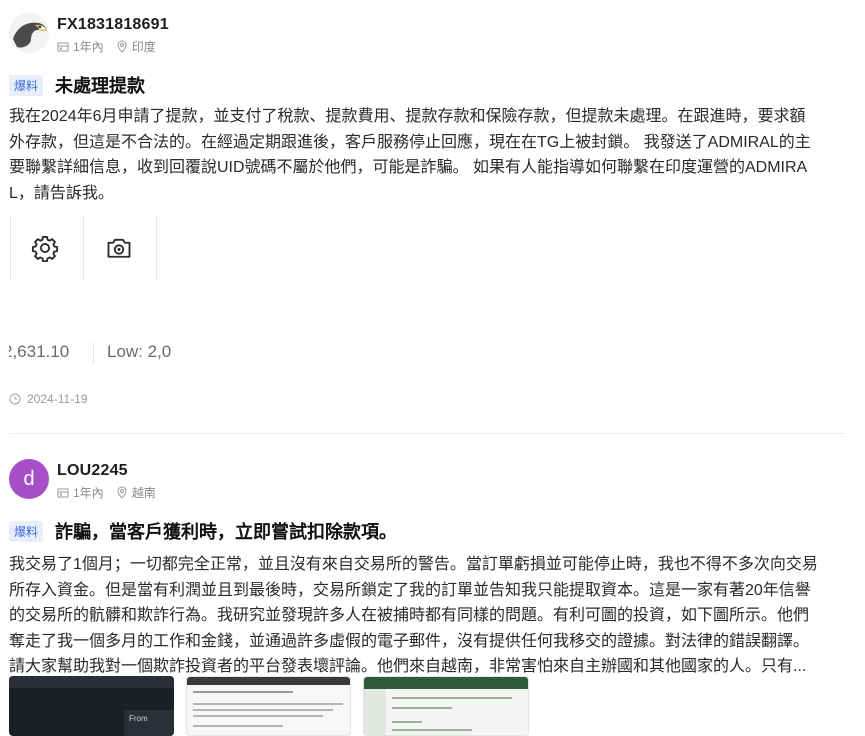 This screenshot has height=736, width=865. I want to click on clock-icon, so click(15, 399).